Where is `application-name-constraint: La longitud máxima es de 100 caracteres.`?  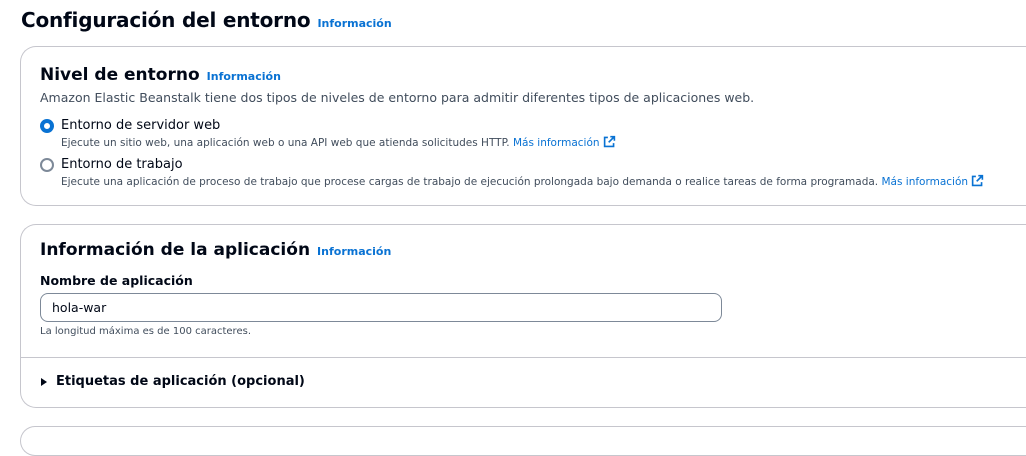
application-name-constraint: La longitud máxima es de 100 caracteres. is located at coordinates (145, 331).